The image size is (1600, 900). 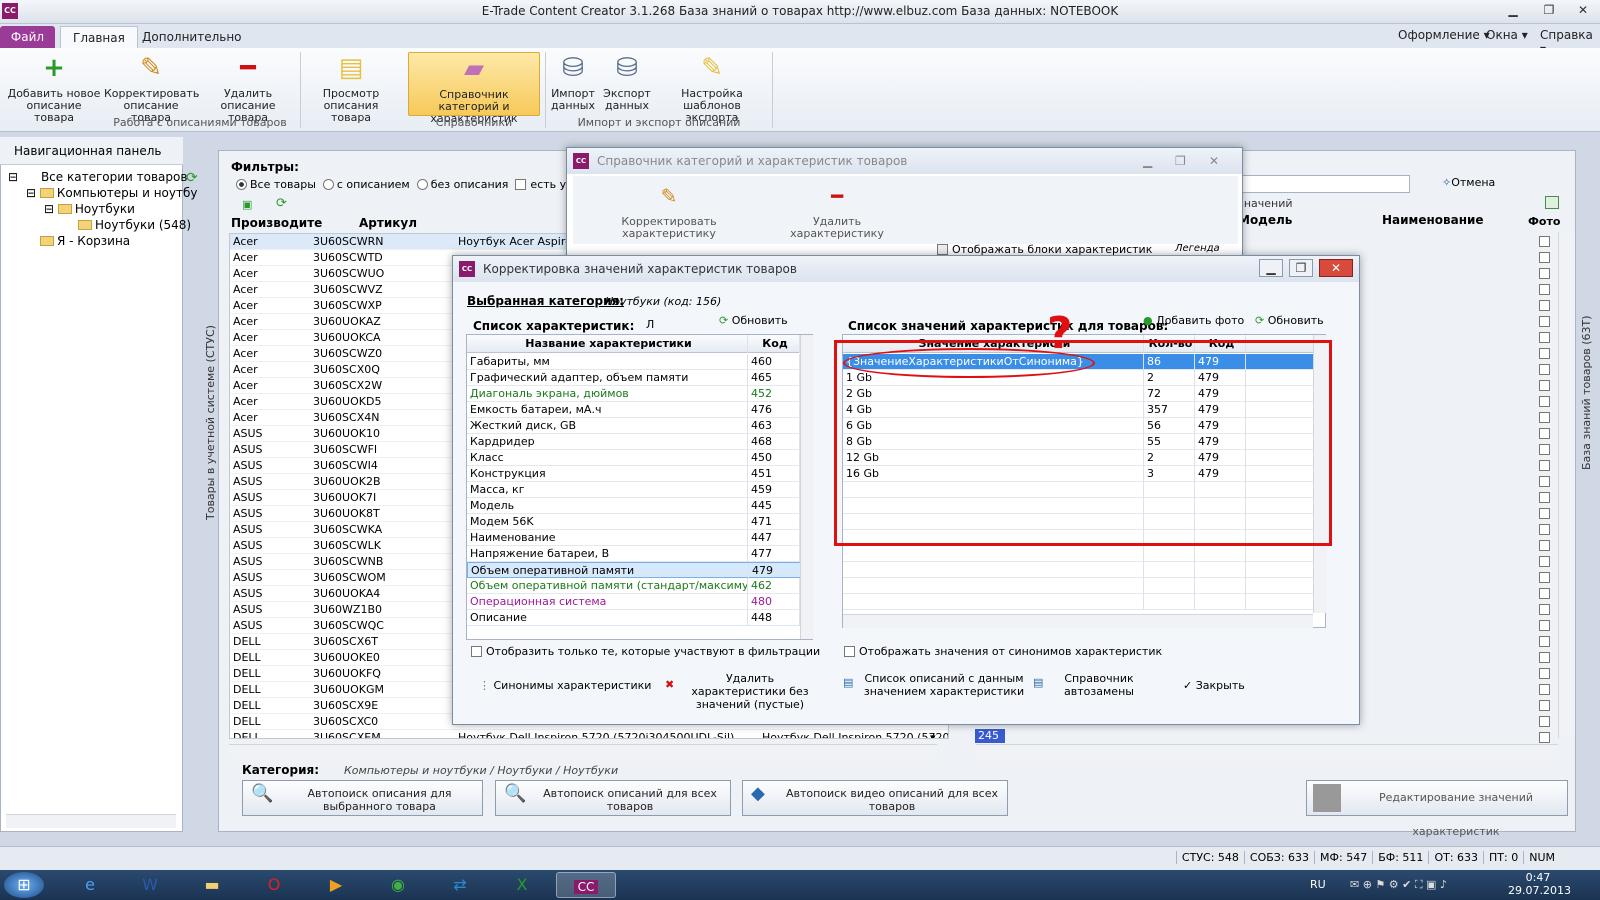 What do you see at coordinates (274, 885) in the screenshot?
I see `opera-icon: O` at bounding box center [274, 885].